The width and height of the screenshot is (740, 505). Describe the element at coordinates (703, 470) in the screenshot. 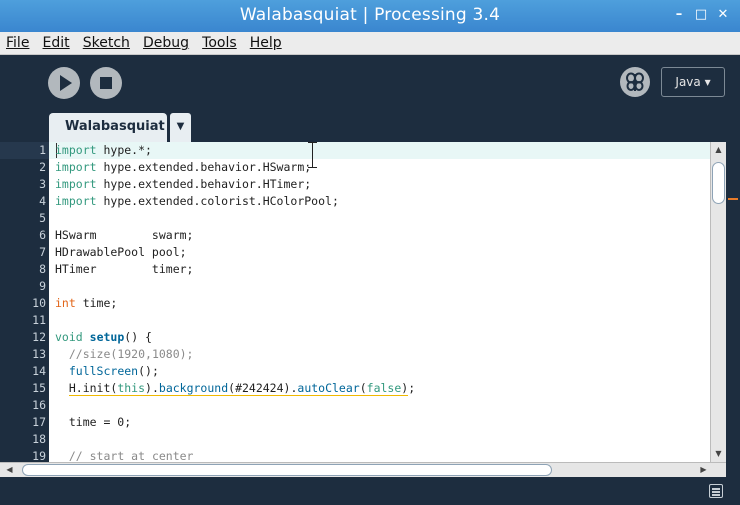

I see `scroll-right-arrow-icon: ▶` at that location.